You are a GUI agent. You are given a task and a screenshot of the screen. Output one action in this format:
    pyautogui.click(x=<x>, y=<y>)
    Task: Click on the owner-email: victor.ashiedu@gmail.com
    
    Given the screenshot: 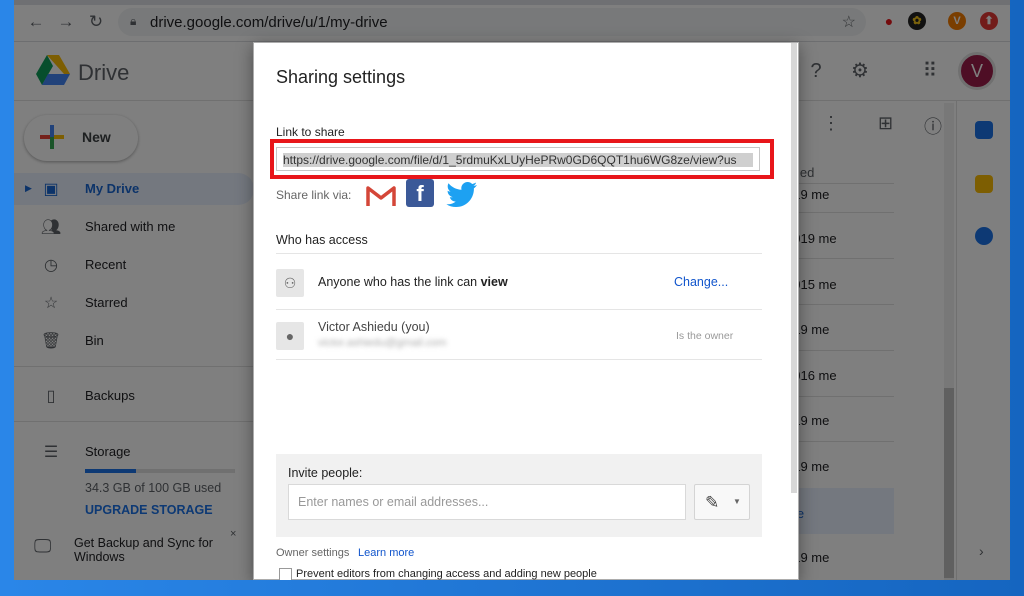 What is the action you would take?
    pyautogui.click(x=382, y=343)
    